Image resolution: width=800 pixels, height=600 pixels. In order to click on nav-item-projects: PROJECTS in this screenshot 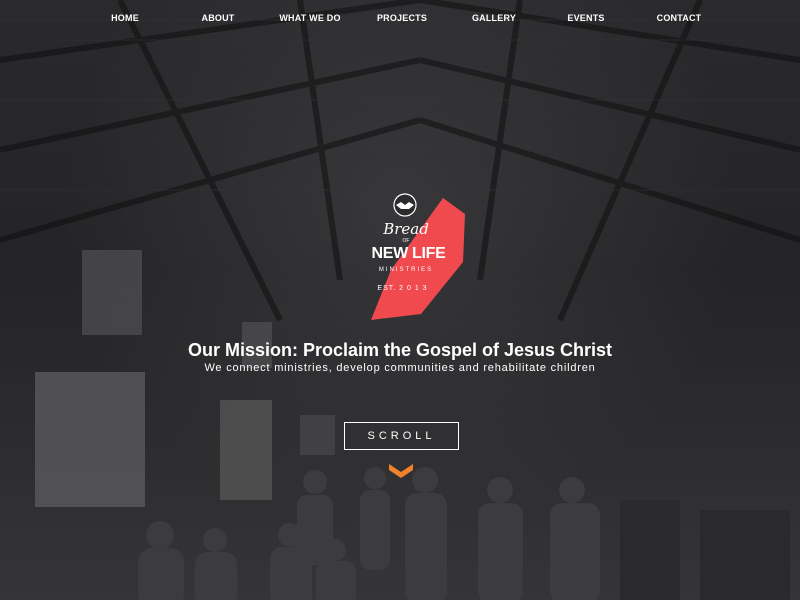, I will do `click(402, 18)`.